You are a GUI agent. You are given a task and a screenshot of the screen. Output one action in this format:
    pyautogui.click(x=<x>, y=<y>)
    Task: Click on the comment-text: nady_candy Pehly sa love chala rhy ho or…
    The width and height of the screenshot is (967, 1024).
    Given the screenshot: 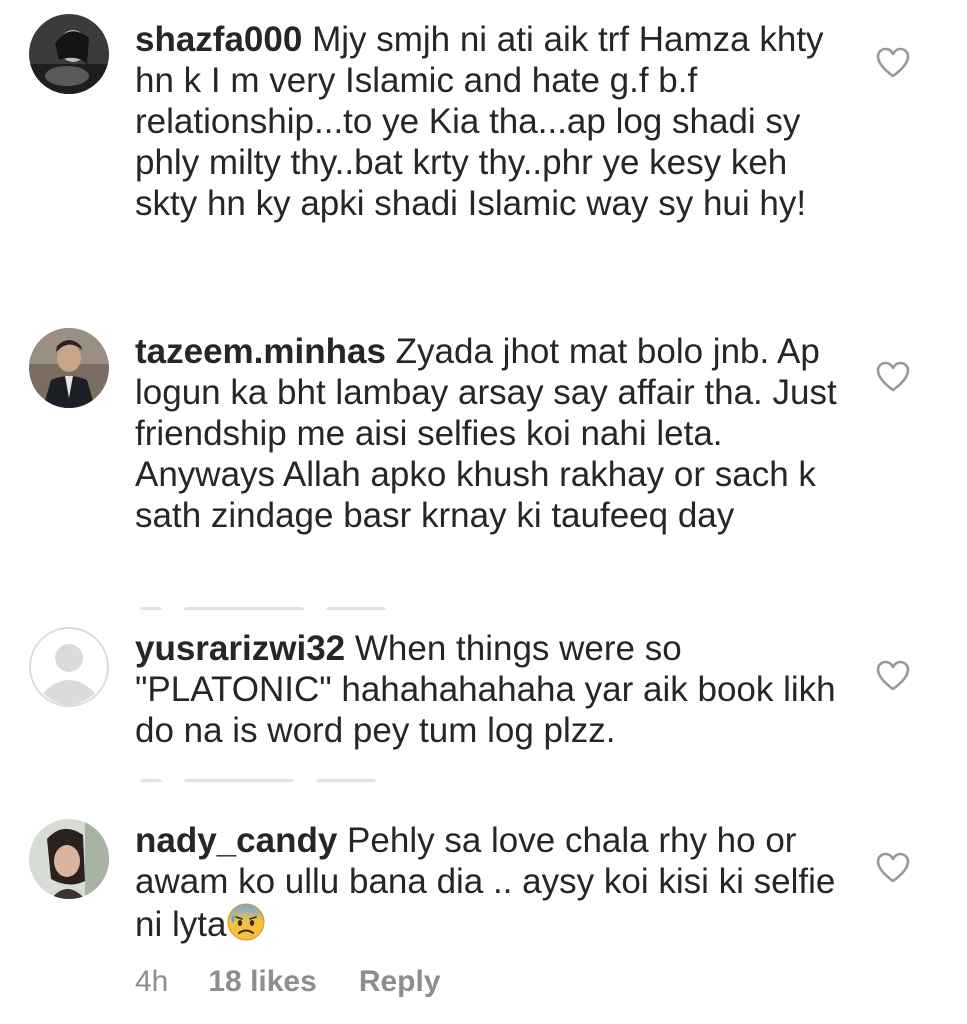 What is the action you would take?
    pyautogui.click(x=487, y=882)
    